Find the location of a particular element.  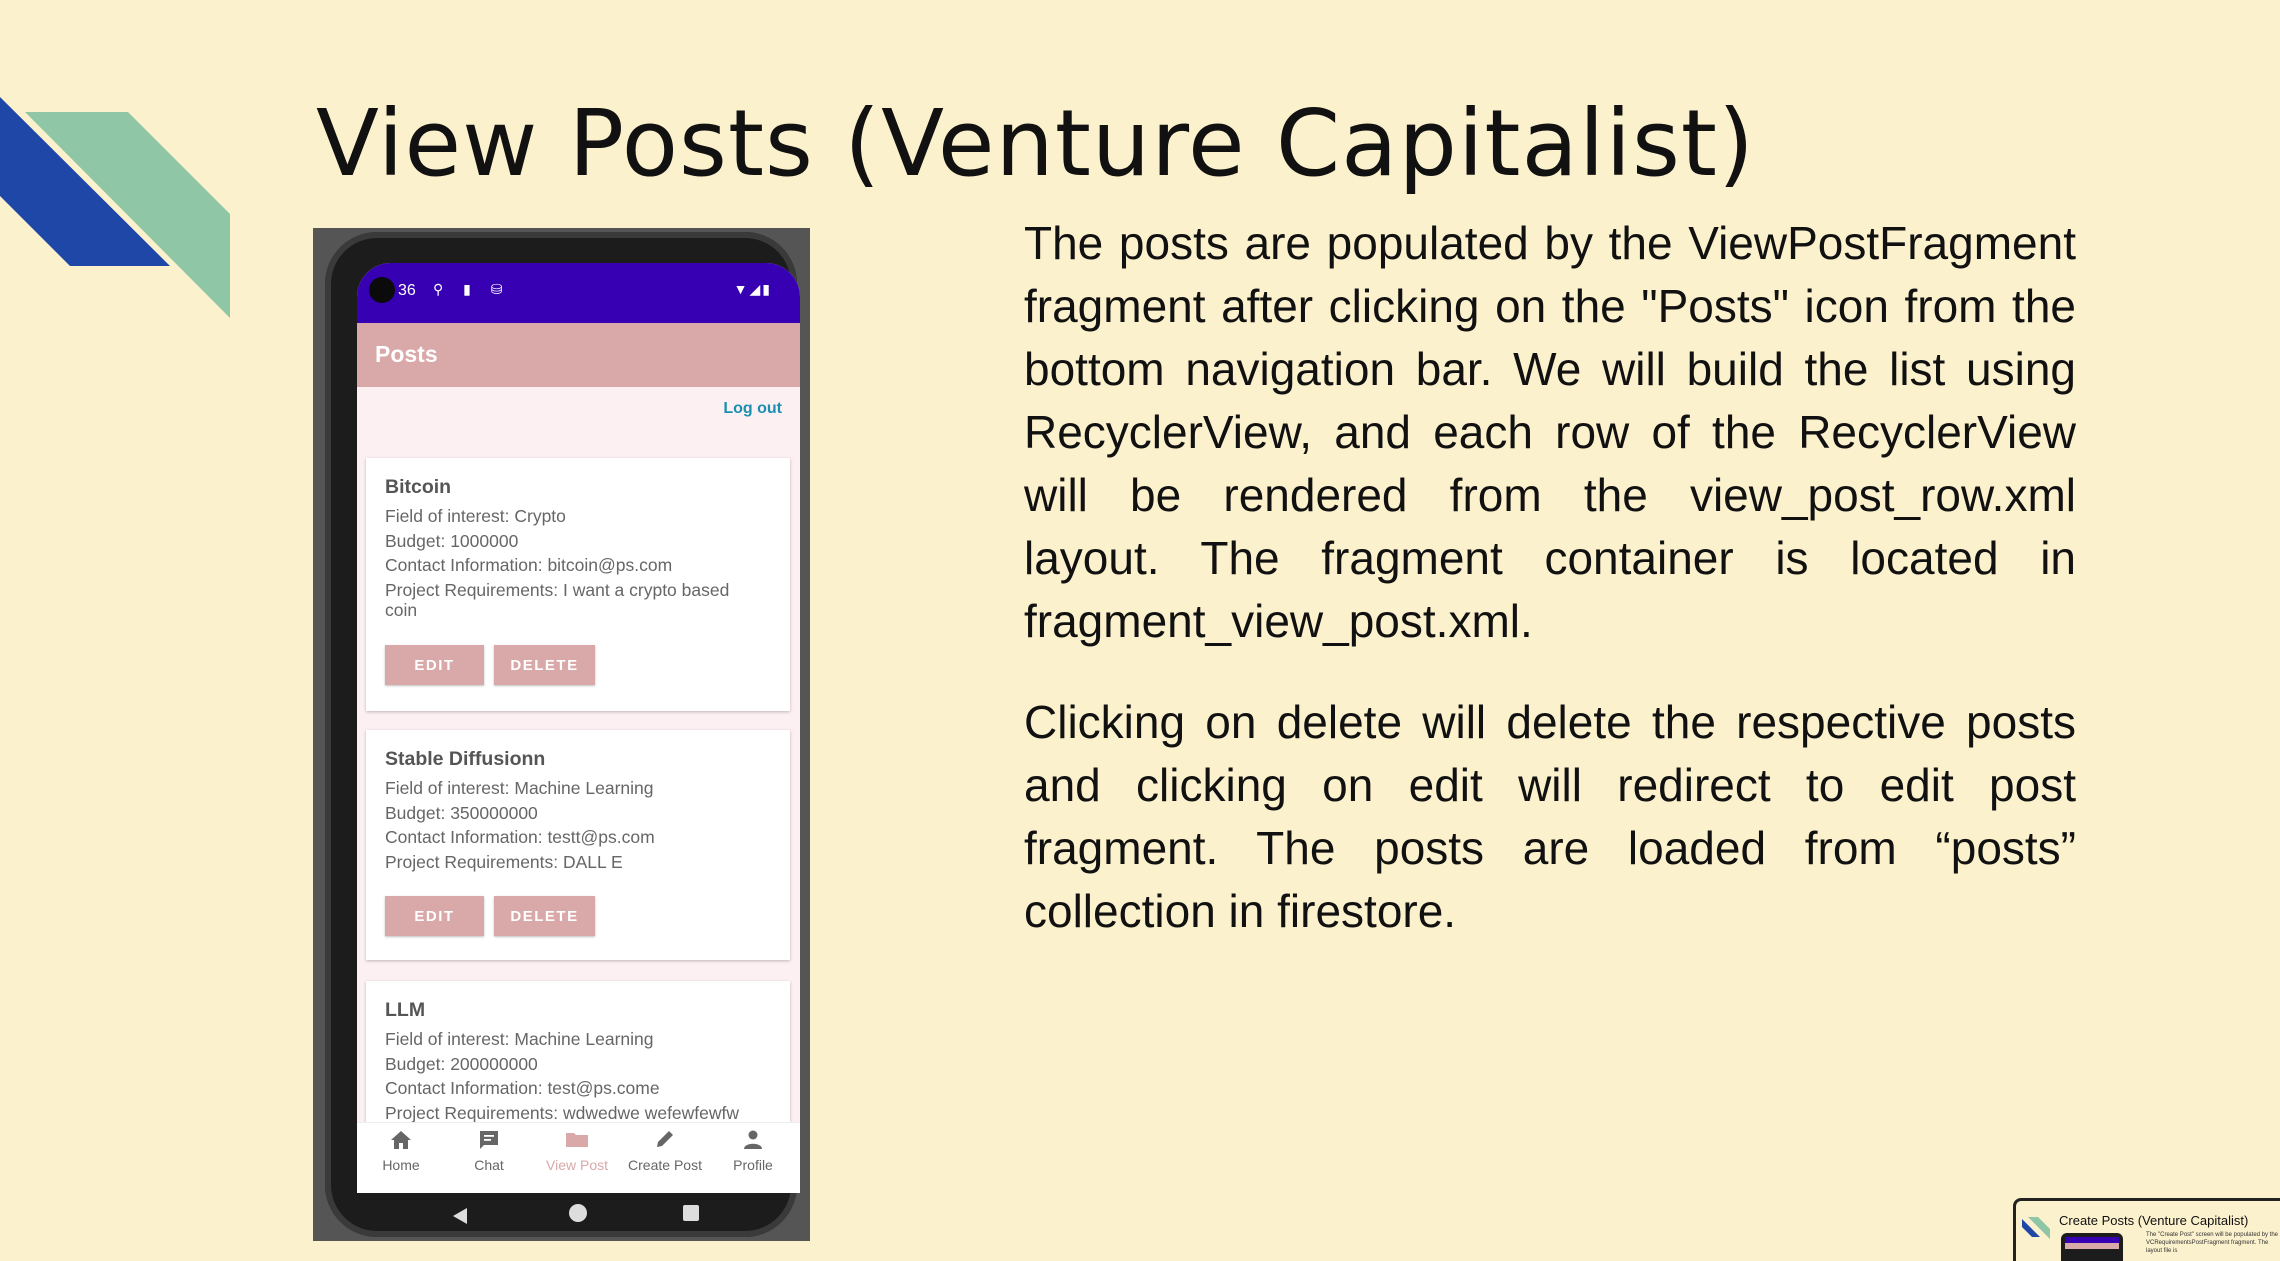

slide-title: View Posts (Venture Capitalist) is located at coordinates (1035, 143).